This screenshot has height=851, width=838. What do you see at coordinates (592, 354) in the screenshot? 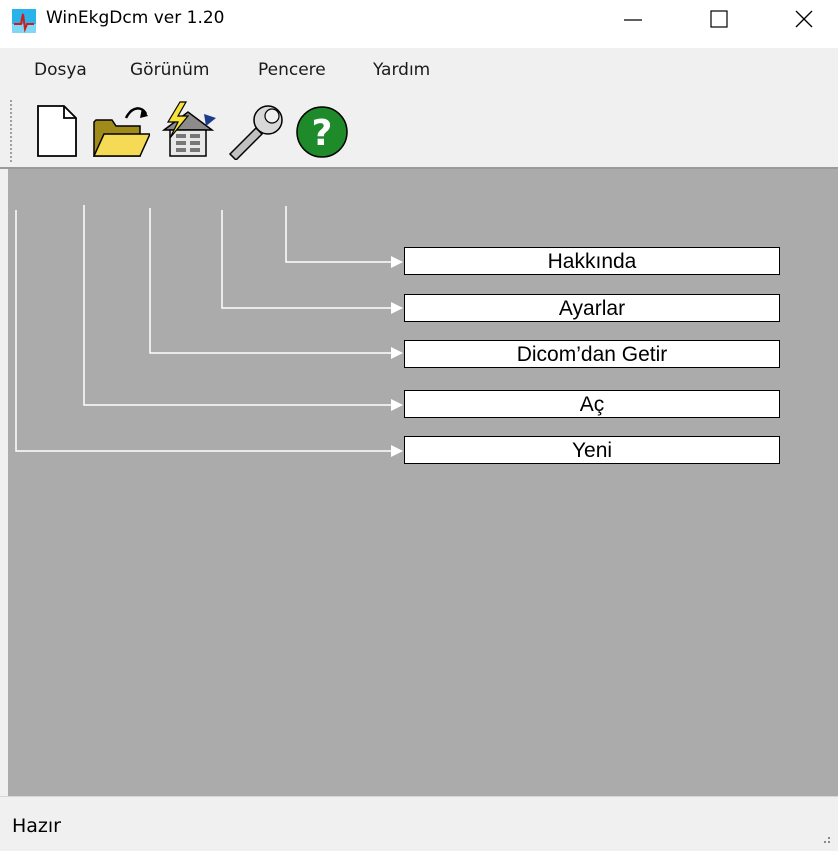
I see `callout-dicom: Dicom’dan Getir` at bounding box center [592, 354].